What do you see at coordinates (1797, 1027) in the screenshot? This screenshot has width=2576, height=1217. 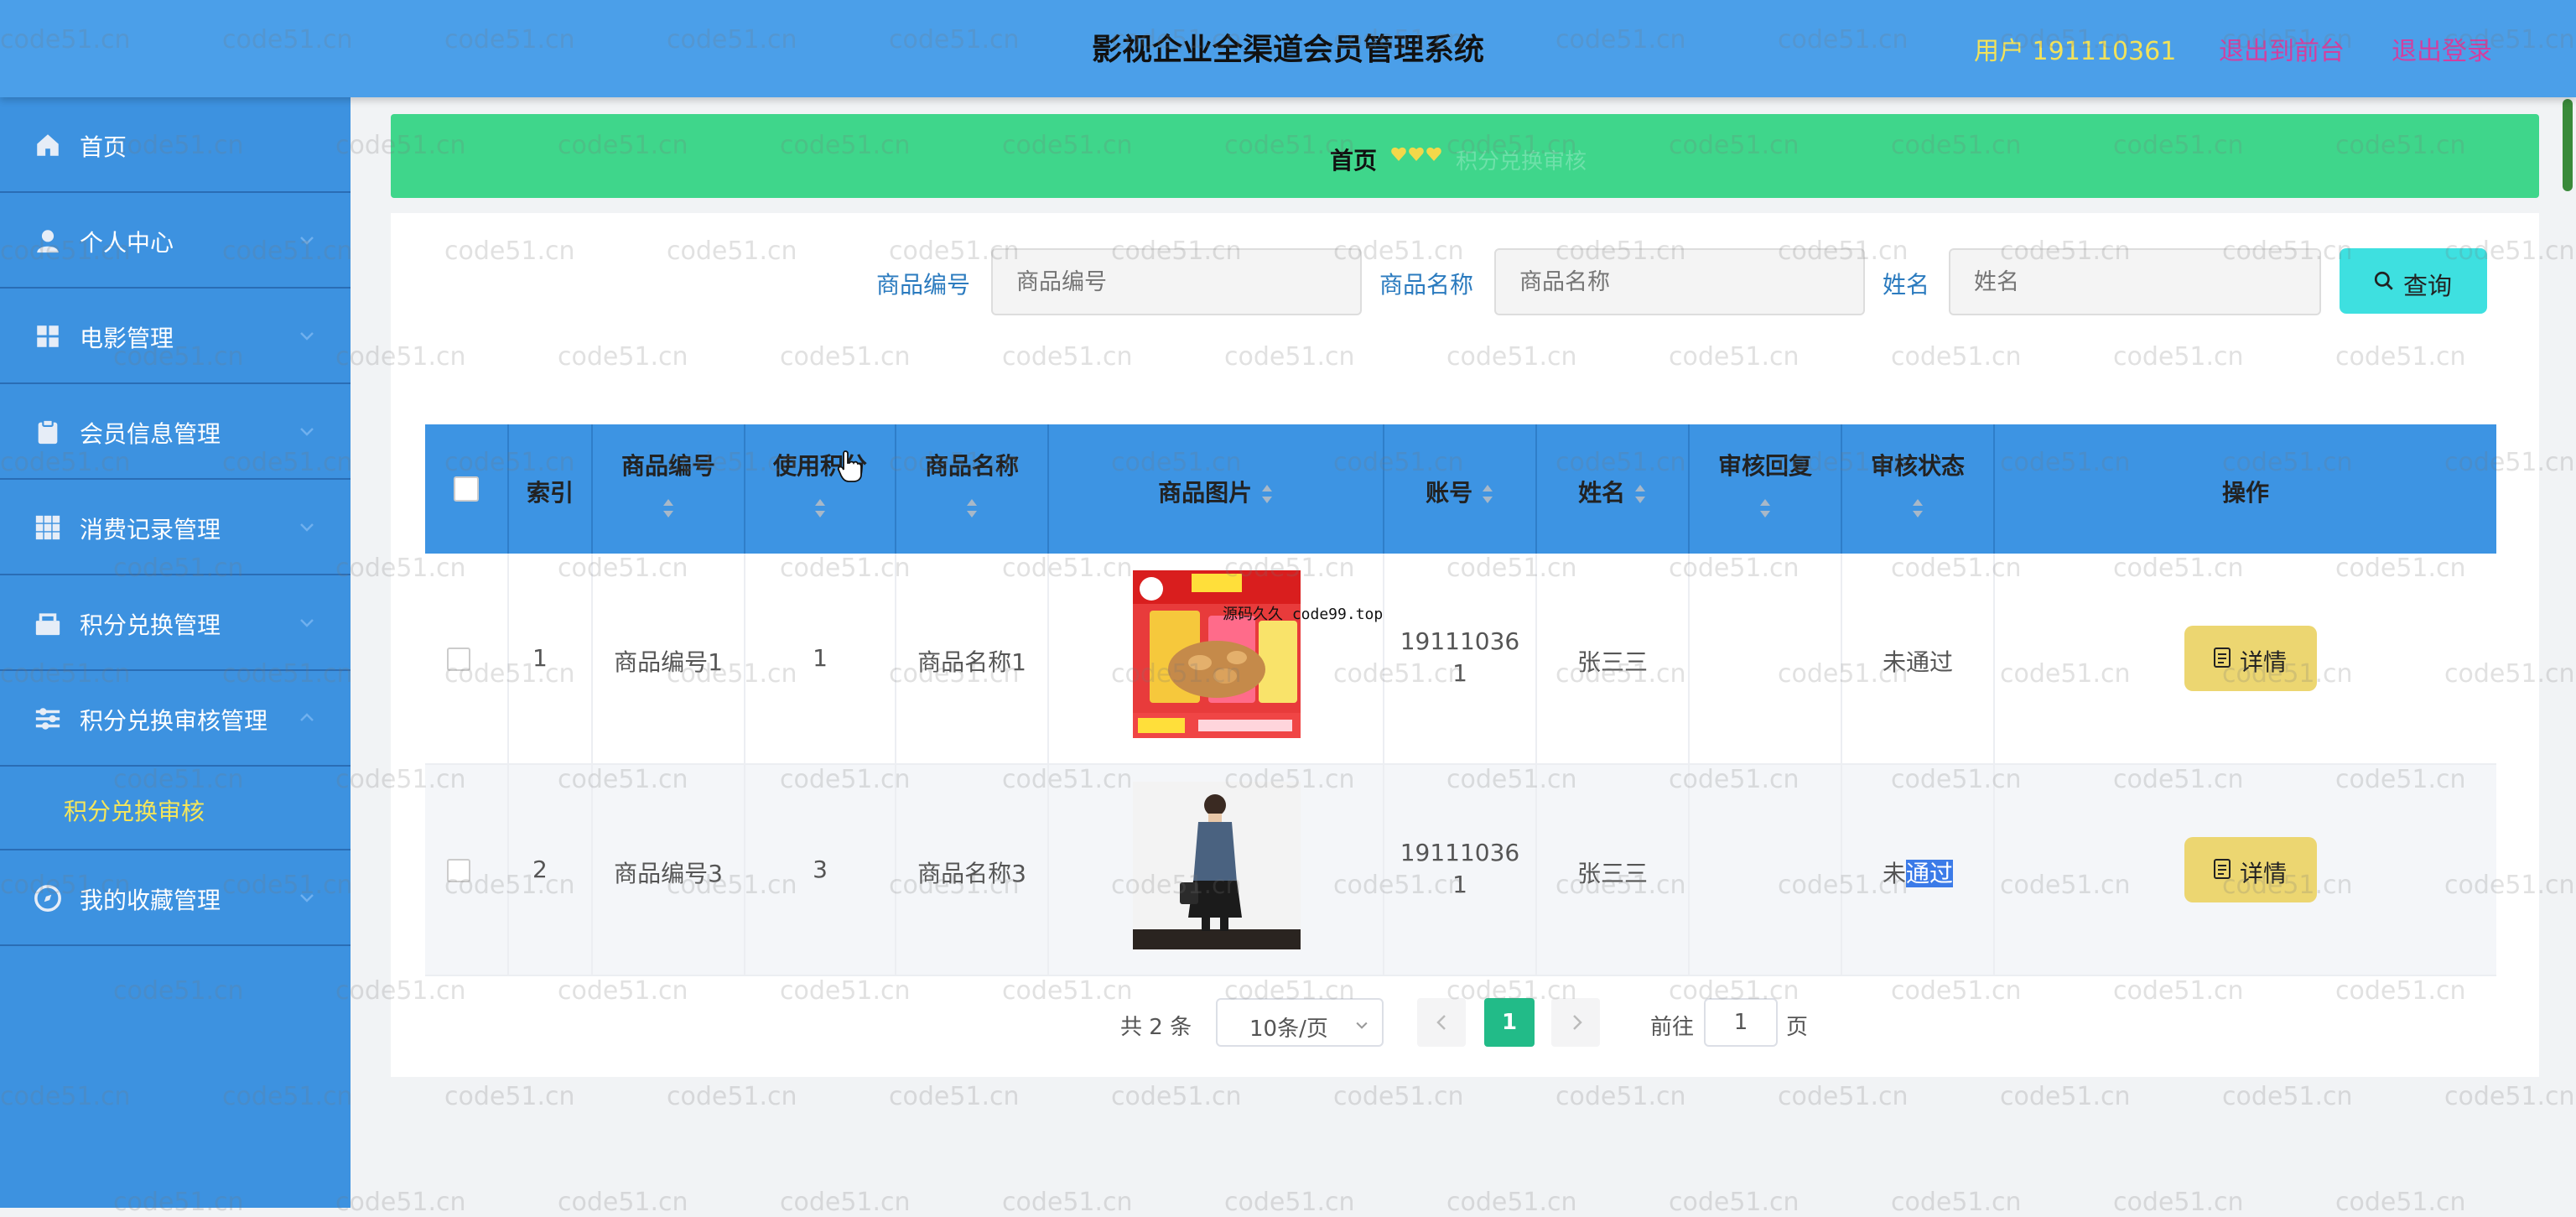 I see `page-unit-label: 页` at bounding box center [1797, 1027].